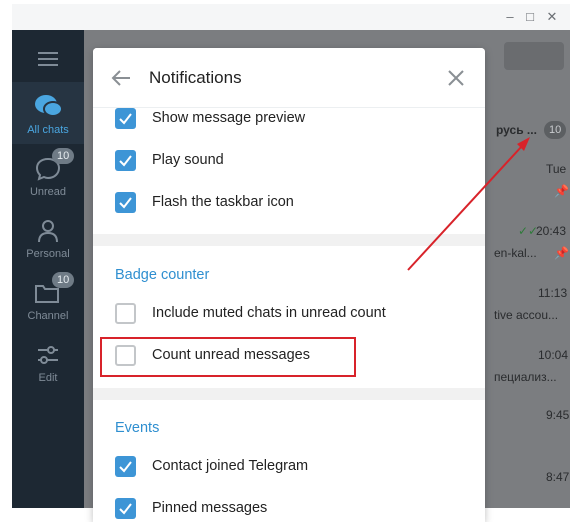  I want to click on setting-label: Show message preview, so click(229, 118).